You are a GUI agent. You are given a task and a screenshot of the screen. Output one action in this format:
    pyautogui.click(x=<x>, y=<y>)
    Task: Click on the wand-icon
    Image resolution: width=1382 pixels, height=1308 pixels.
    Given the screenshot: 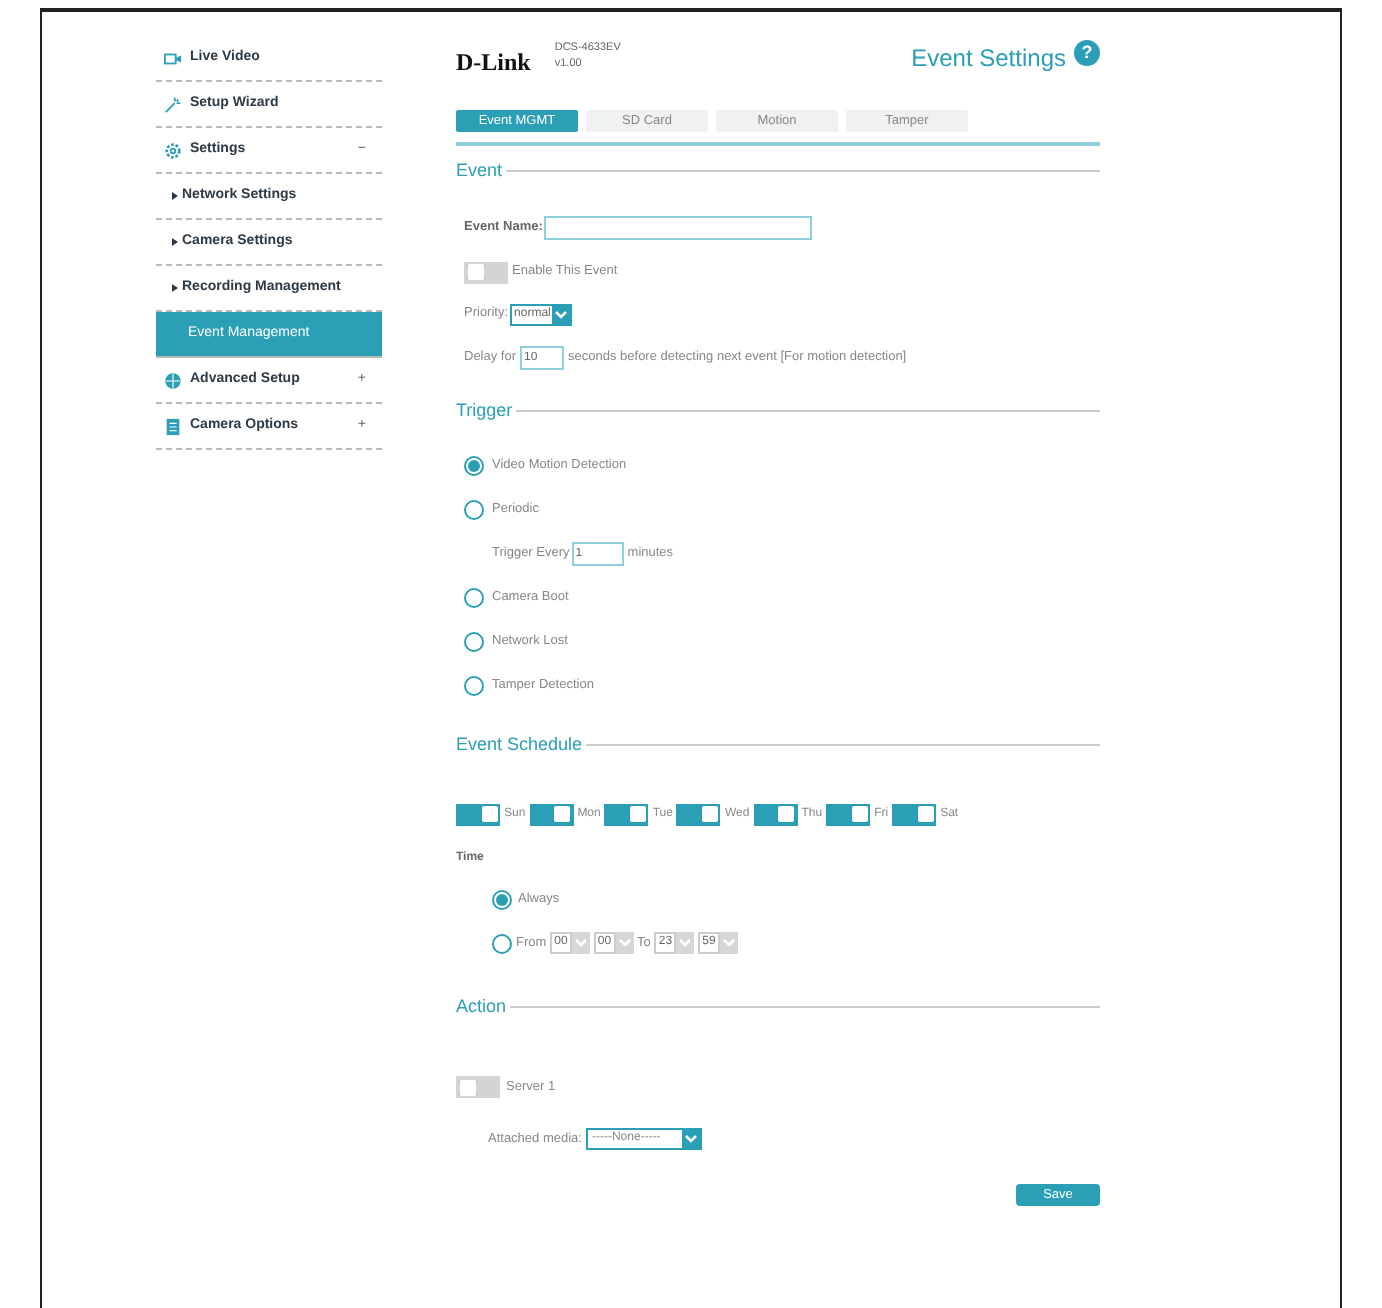 What is the action you would take?
    pyautogui.click(x=173, y=104)
    